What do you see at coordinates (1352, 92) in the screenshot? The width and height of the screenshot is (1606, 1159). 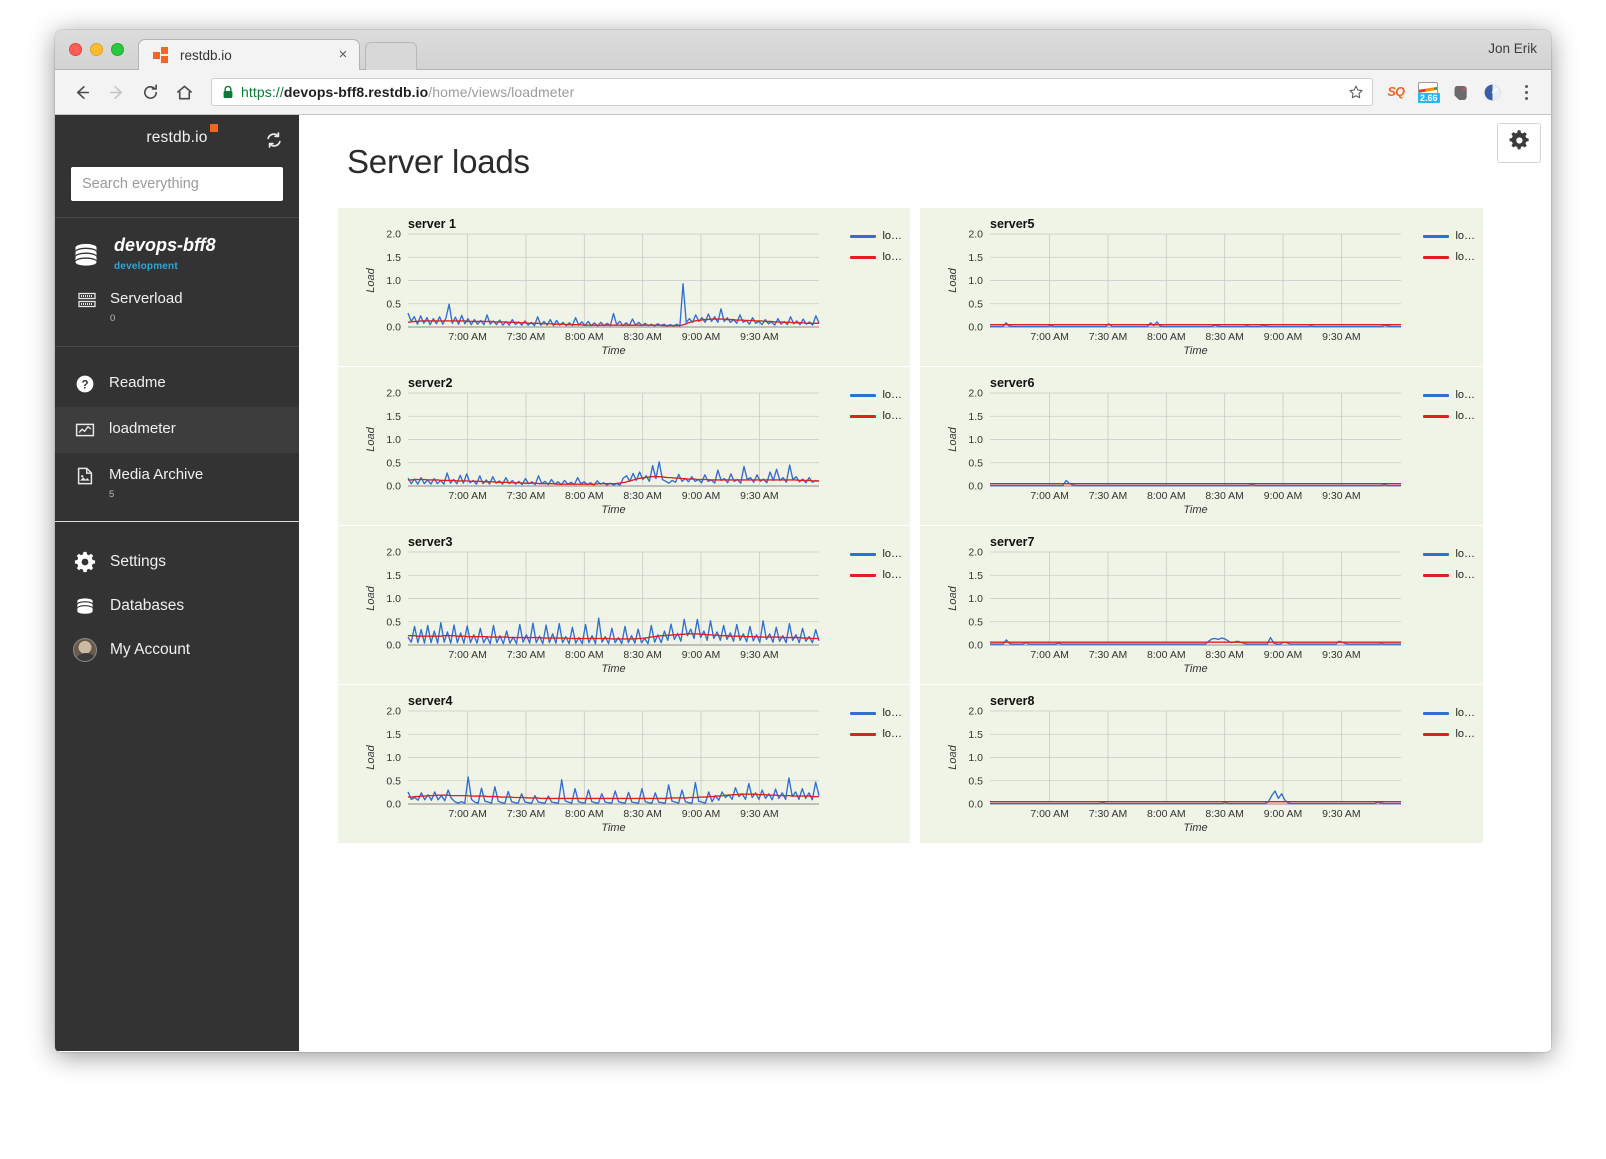 I see `bookmark-star-icon` at bounding box center [1352, 92].